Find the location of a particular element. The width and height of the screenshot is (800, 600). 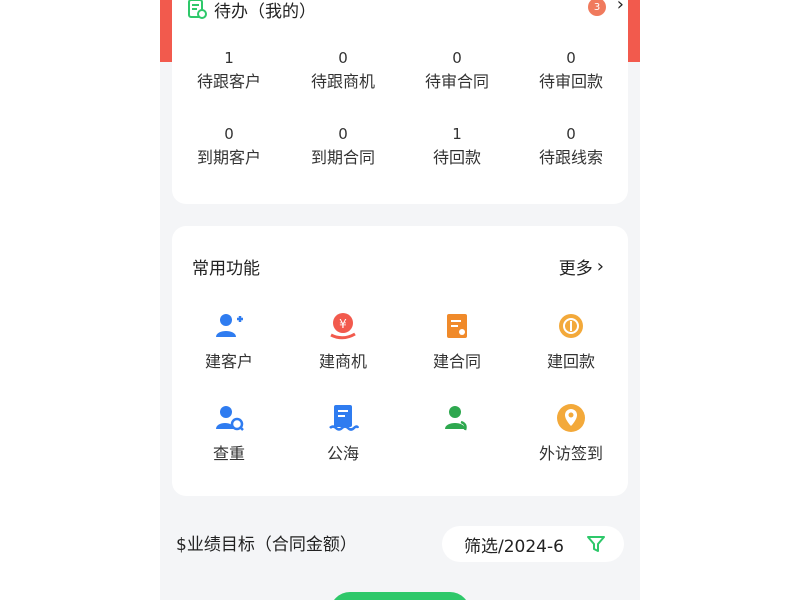

header-decoration-left is located at coordinates (166, 31).